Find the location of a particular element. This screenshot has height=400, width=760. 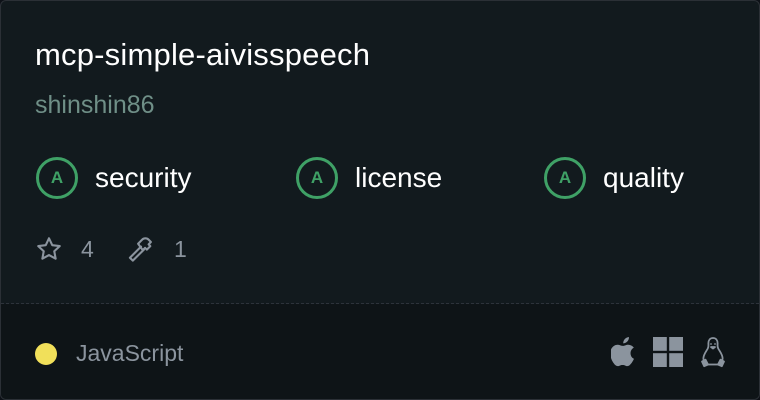

platform-icons is located at coordinates (661, 354).